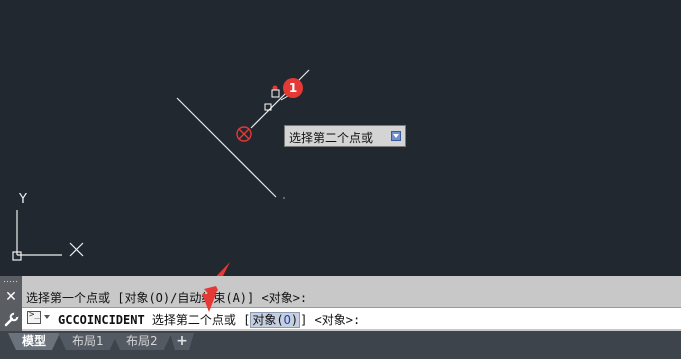 This screenshot has width=681, height=359. What do you see at coordinates (11, 282) in the screenshot?
I see `drag-handle-icon` at bounding box center [11, 282].